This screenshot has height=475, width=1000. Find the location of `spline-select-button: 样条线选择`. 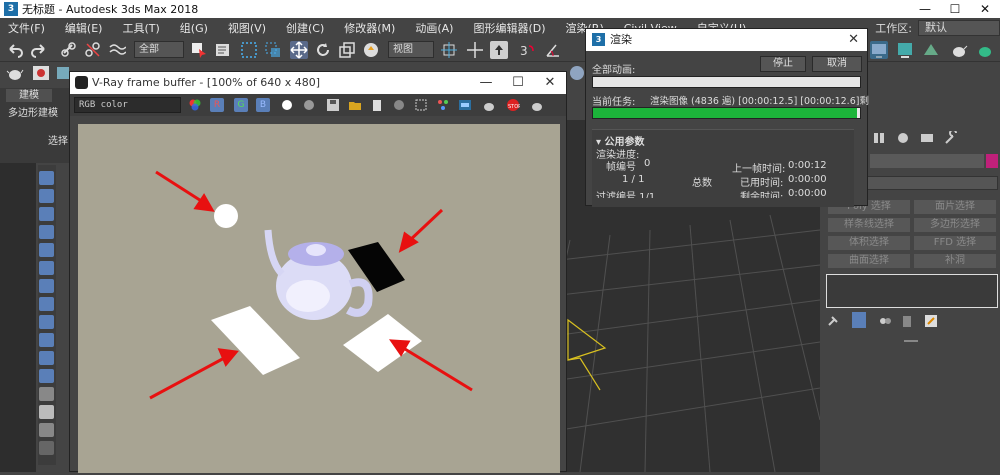

spline-select-button: 样条线选择 is located at coordinates (869, 225).